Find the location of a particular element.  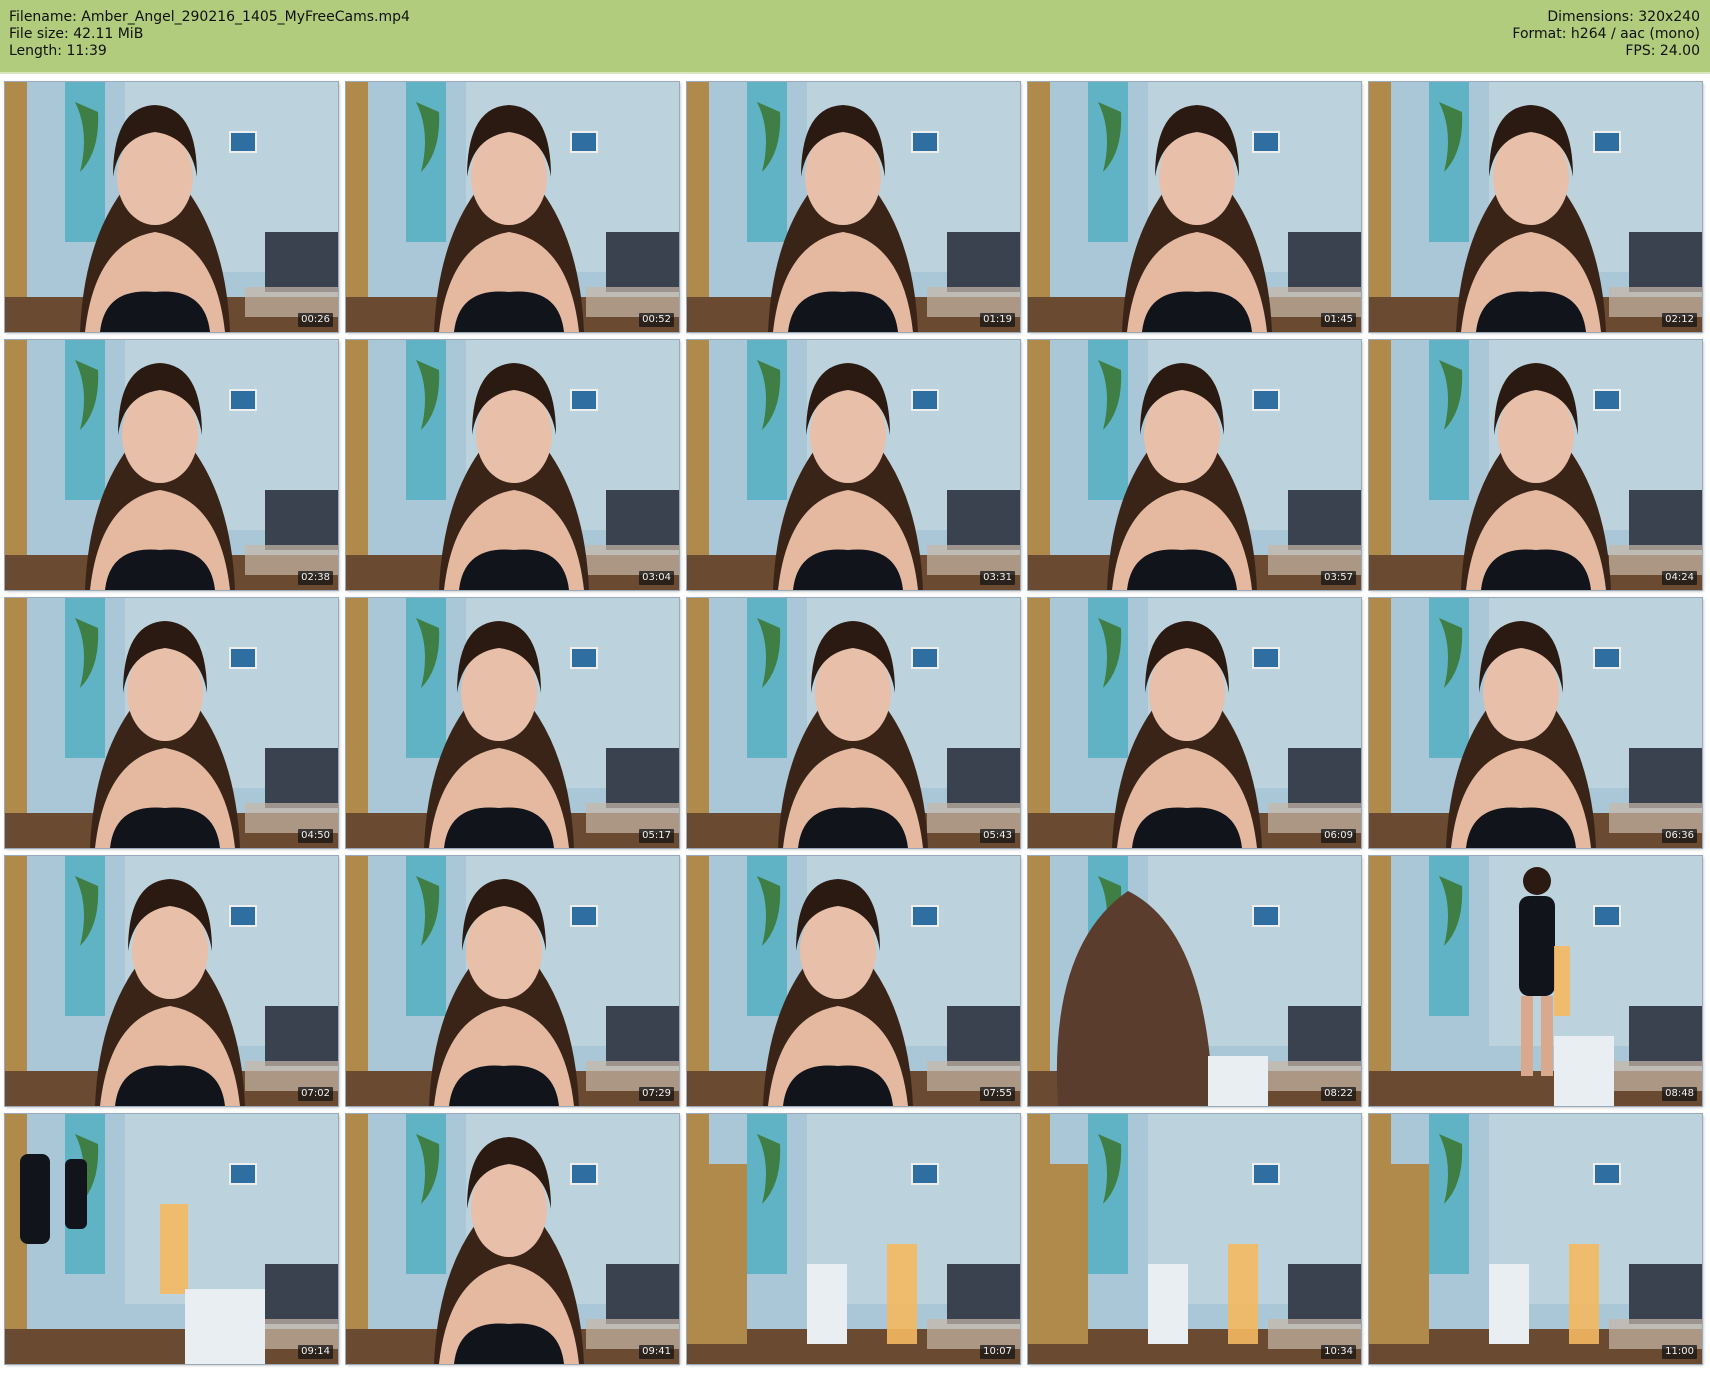

frame-timestamp: 01:45 is located at coordinates (1338, 320).